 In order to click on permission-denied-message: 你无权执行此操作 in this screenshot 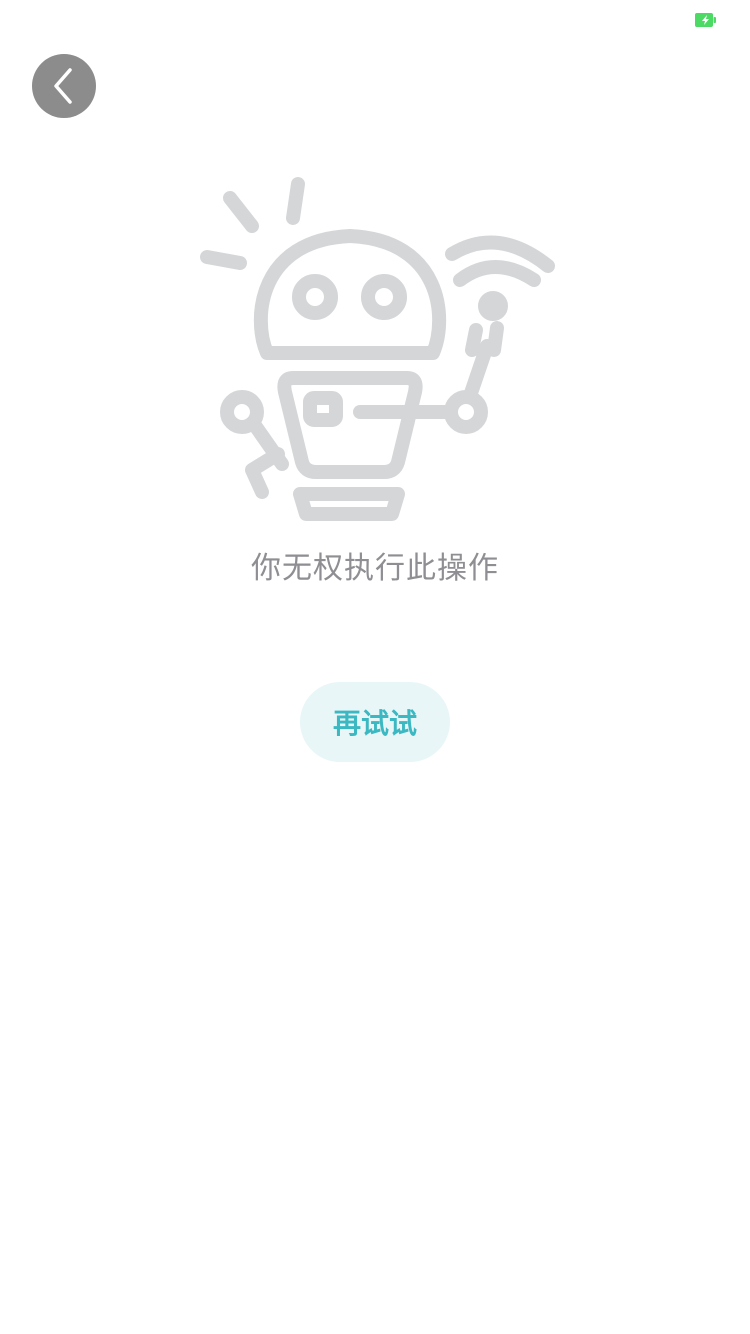, I will do `click(375, 568)`.